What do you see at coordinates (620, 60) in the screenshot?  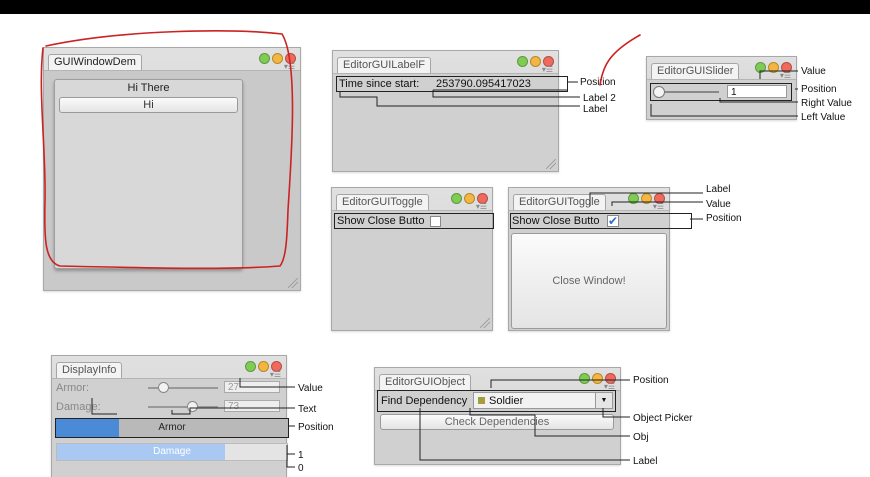 I see `red-stroke` at bounding box center [620, 60].